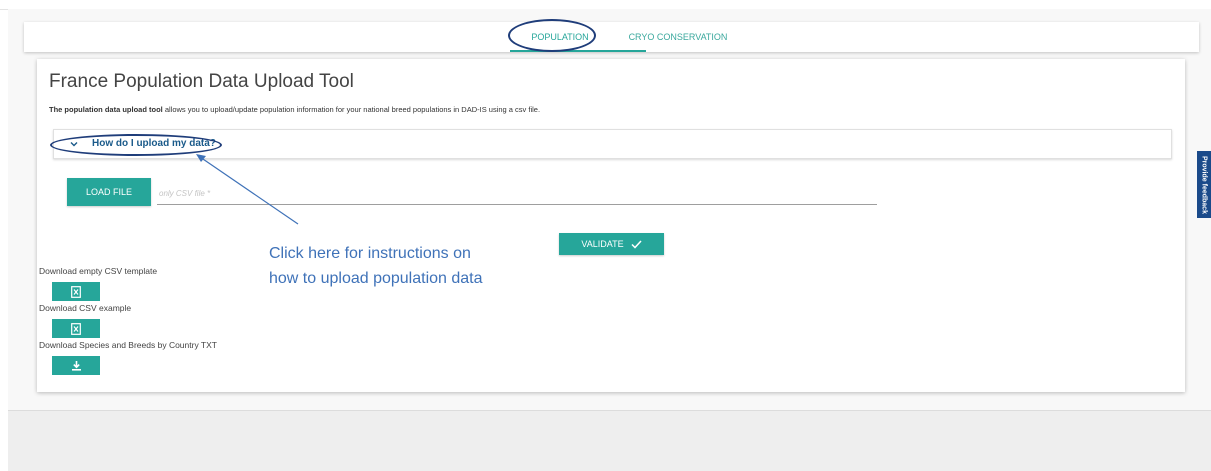  I want to click on download-example-button, so click(76, 328).